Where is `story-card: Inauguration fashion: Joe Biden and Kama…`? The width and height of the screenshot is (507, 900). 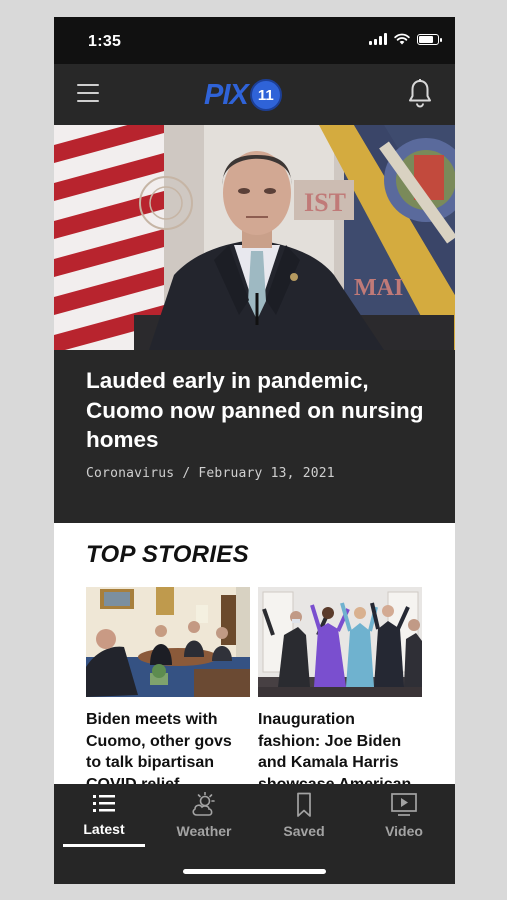
story-card: Inauguration fashion: Joe Biden and Kama… is located at coordinates (340, 702).